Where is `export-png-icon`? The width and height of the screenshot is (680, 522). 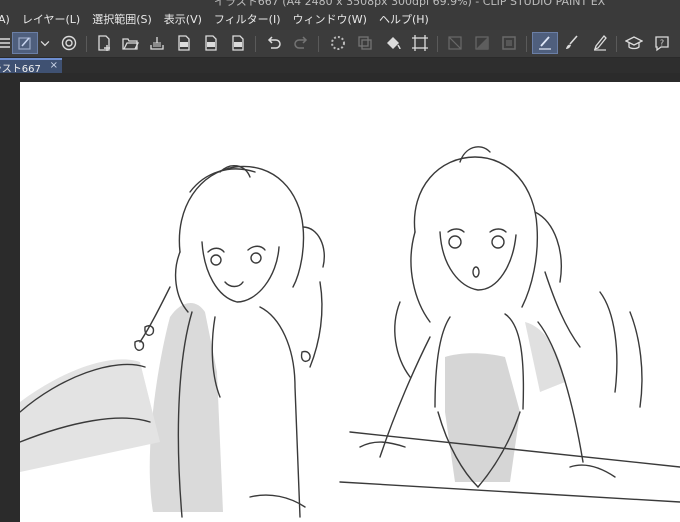 export-png-icon is located at coordinates (211, 43).